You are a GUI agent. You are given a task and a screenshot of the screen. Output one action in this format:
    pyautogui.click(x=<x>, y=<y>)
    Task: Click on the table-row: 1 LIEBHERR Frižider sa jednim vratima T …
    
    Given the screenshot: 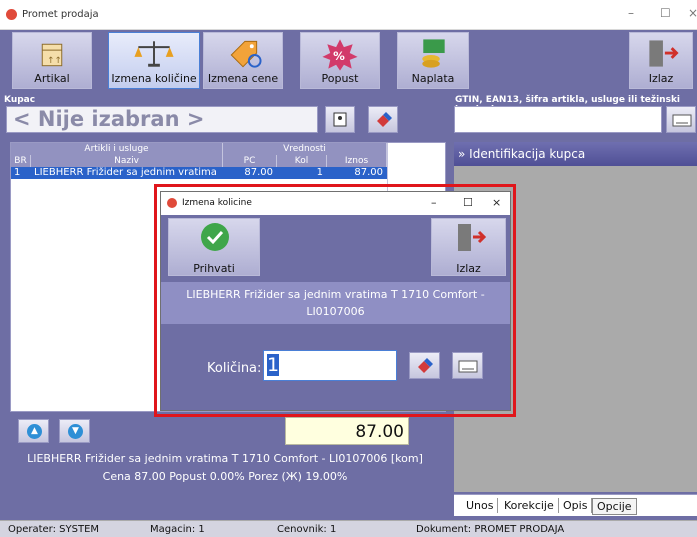 What is the action you would take?
    pyautogui.click(x=199, y=173)
    